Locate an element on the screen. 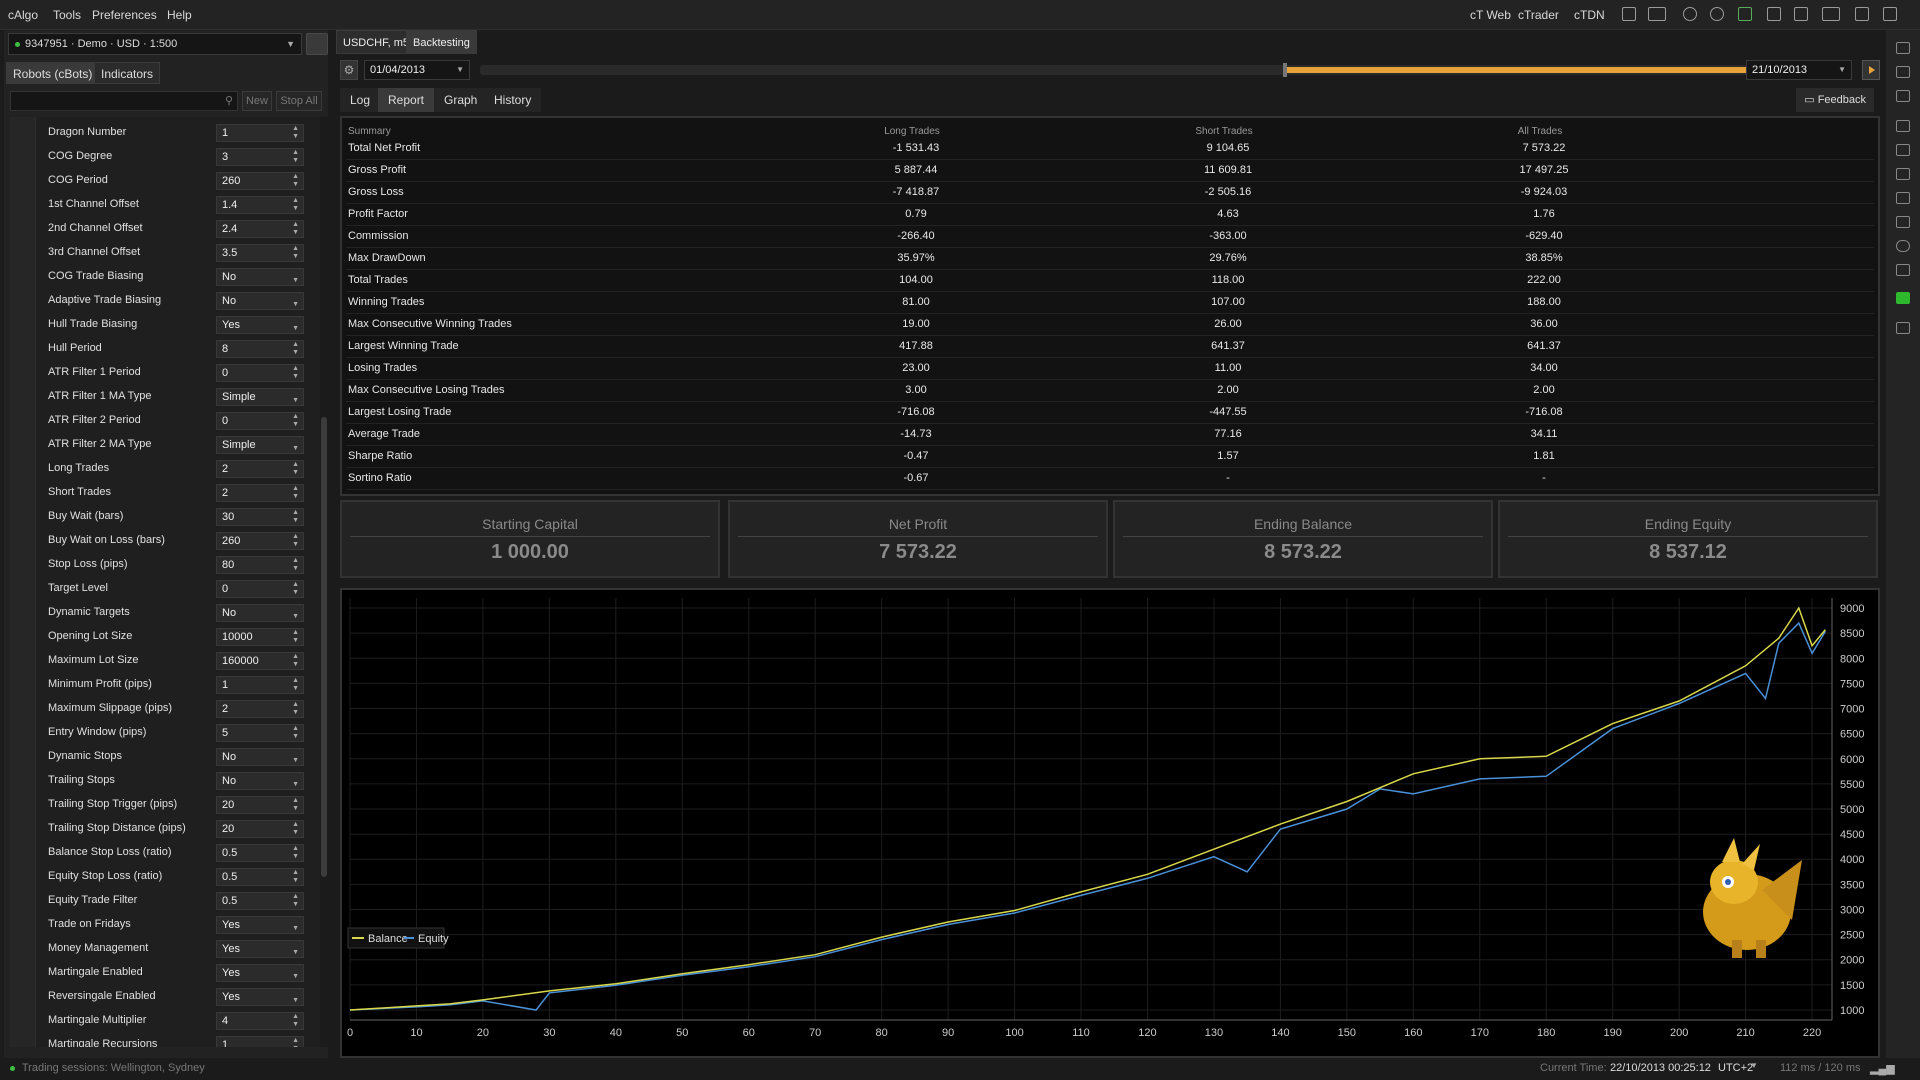  backtest-range-slider is located at coordinates (1116, 70).